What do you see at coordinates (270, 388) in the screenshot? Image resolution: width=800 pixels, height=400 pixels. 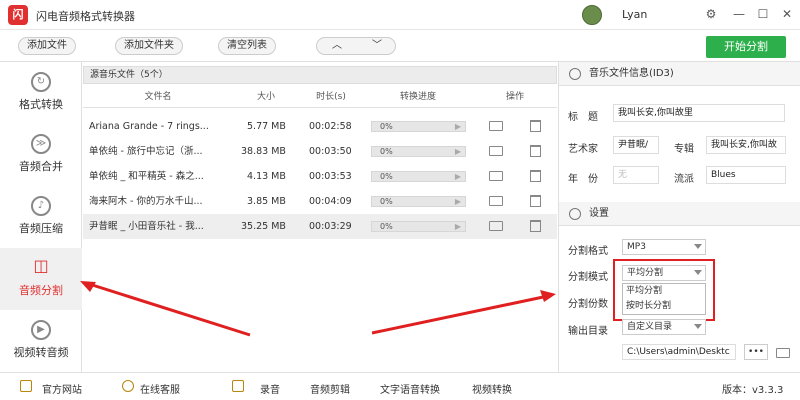 I see `record-link: 录音` at bounding box center [270, 388].